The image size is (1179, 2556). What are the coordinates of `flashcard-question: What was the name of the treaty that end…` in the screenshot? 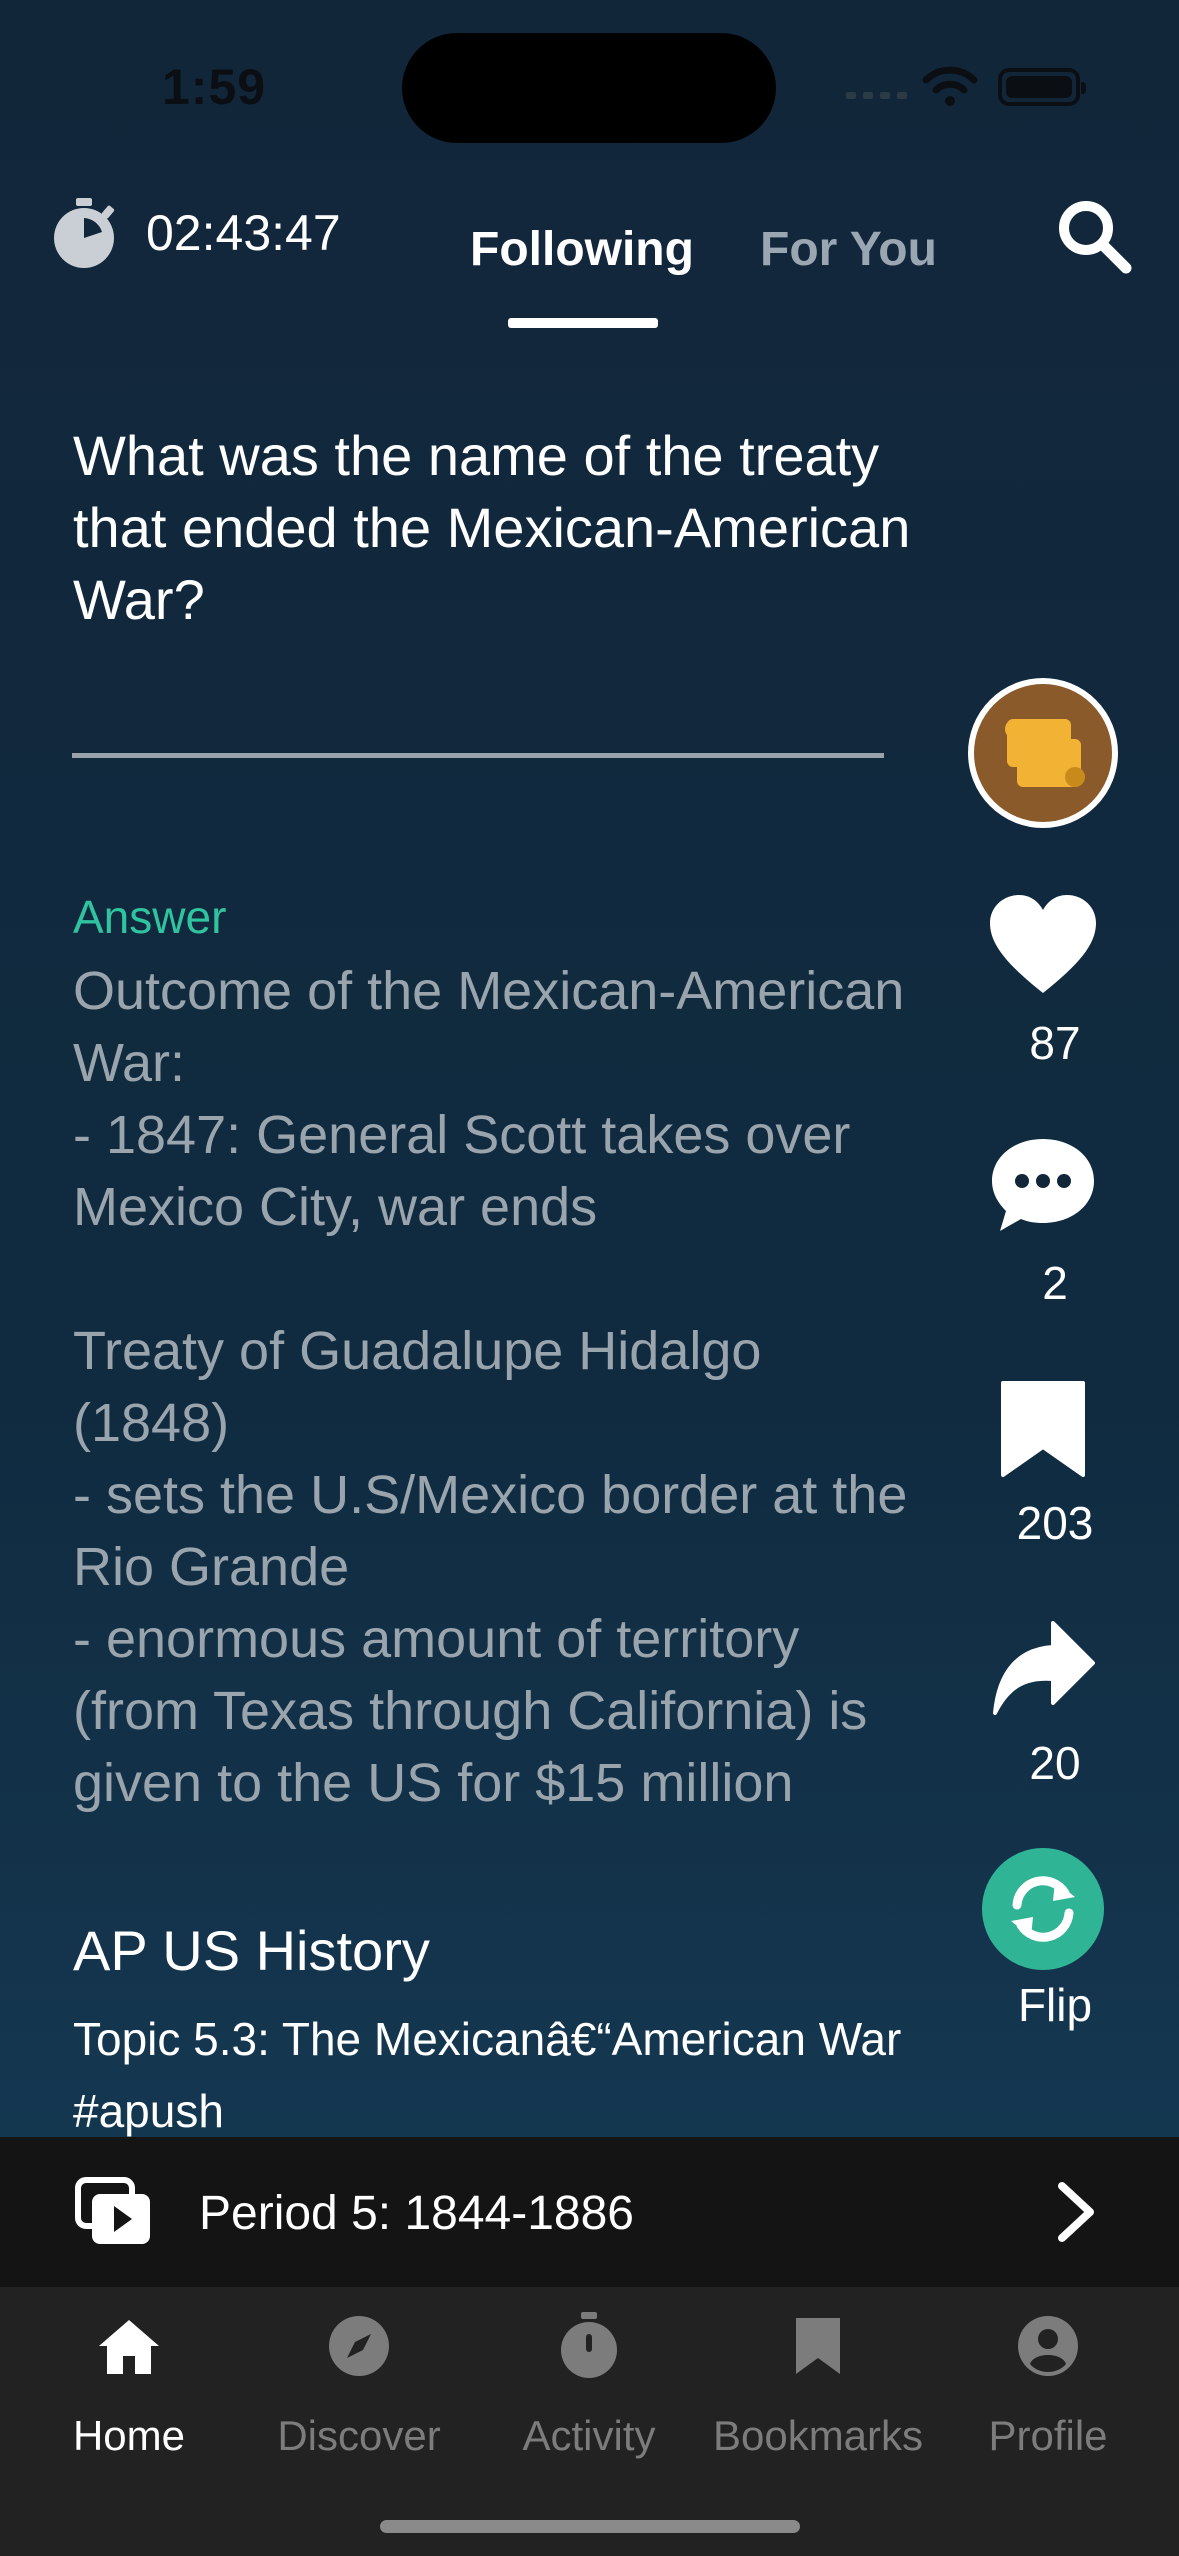 It's located at (492, 527).